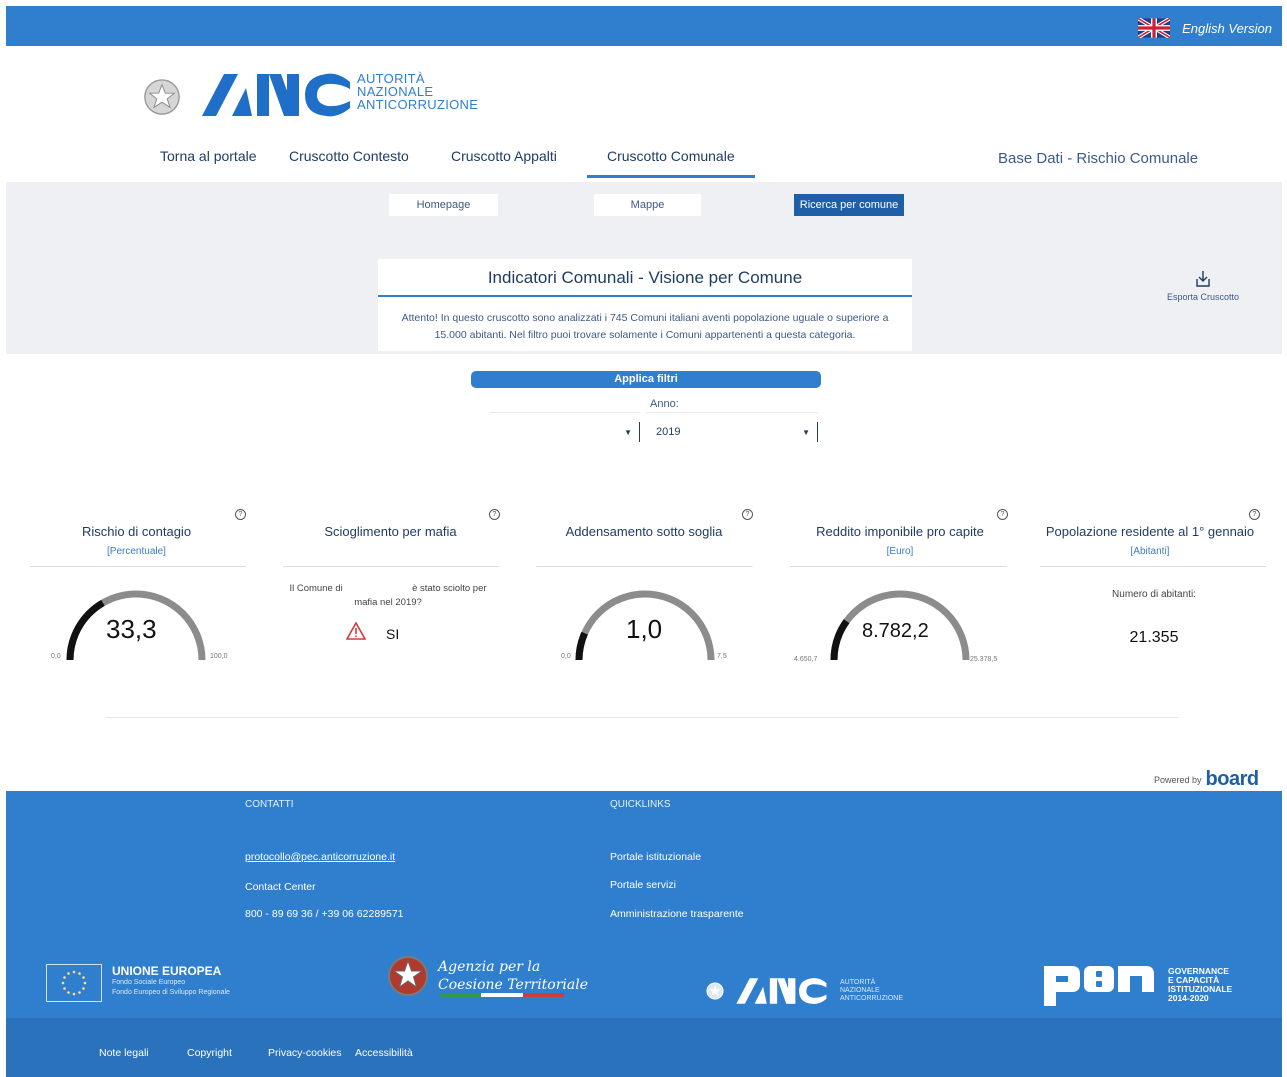 The height and width of the screenshot is (1077, 1287). What do you see at coordinates (644, 531) in the screenshot?
I see `kpi-addensamento-title: Addensamento sotto soglia` at bounding box center [644, 531].